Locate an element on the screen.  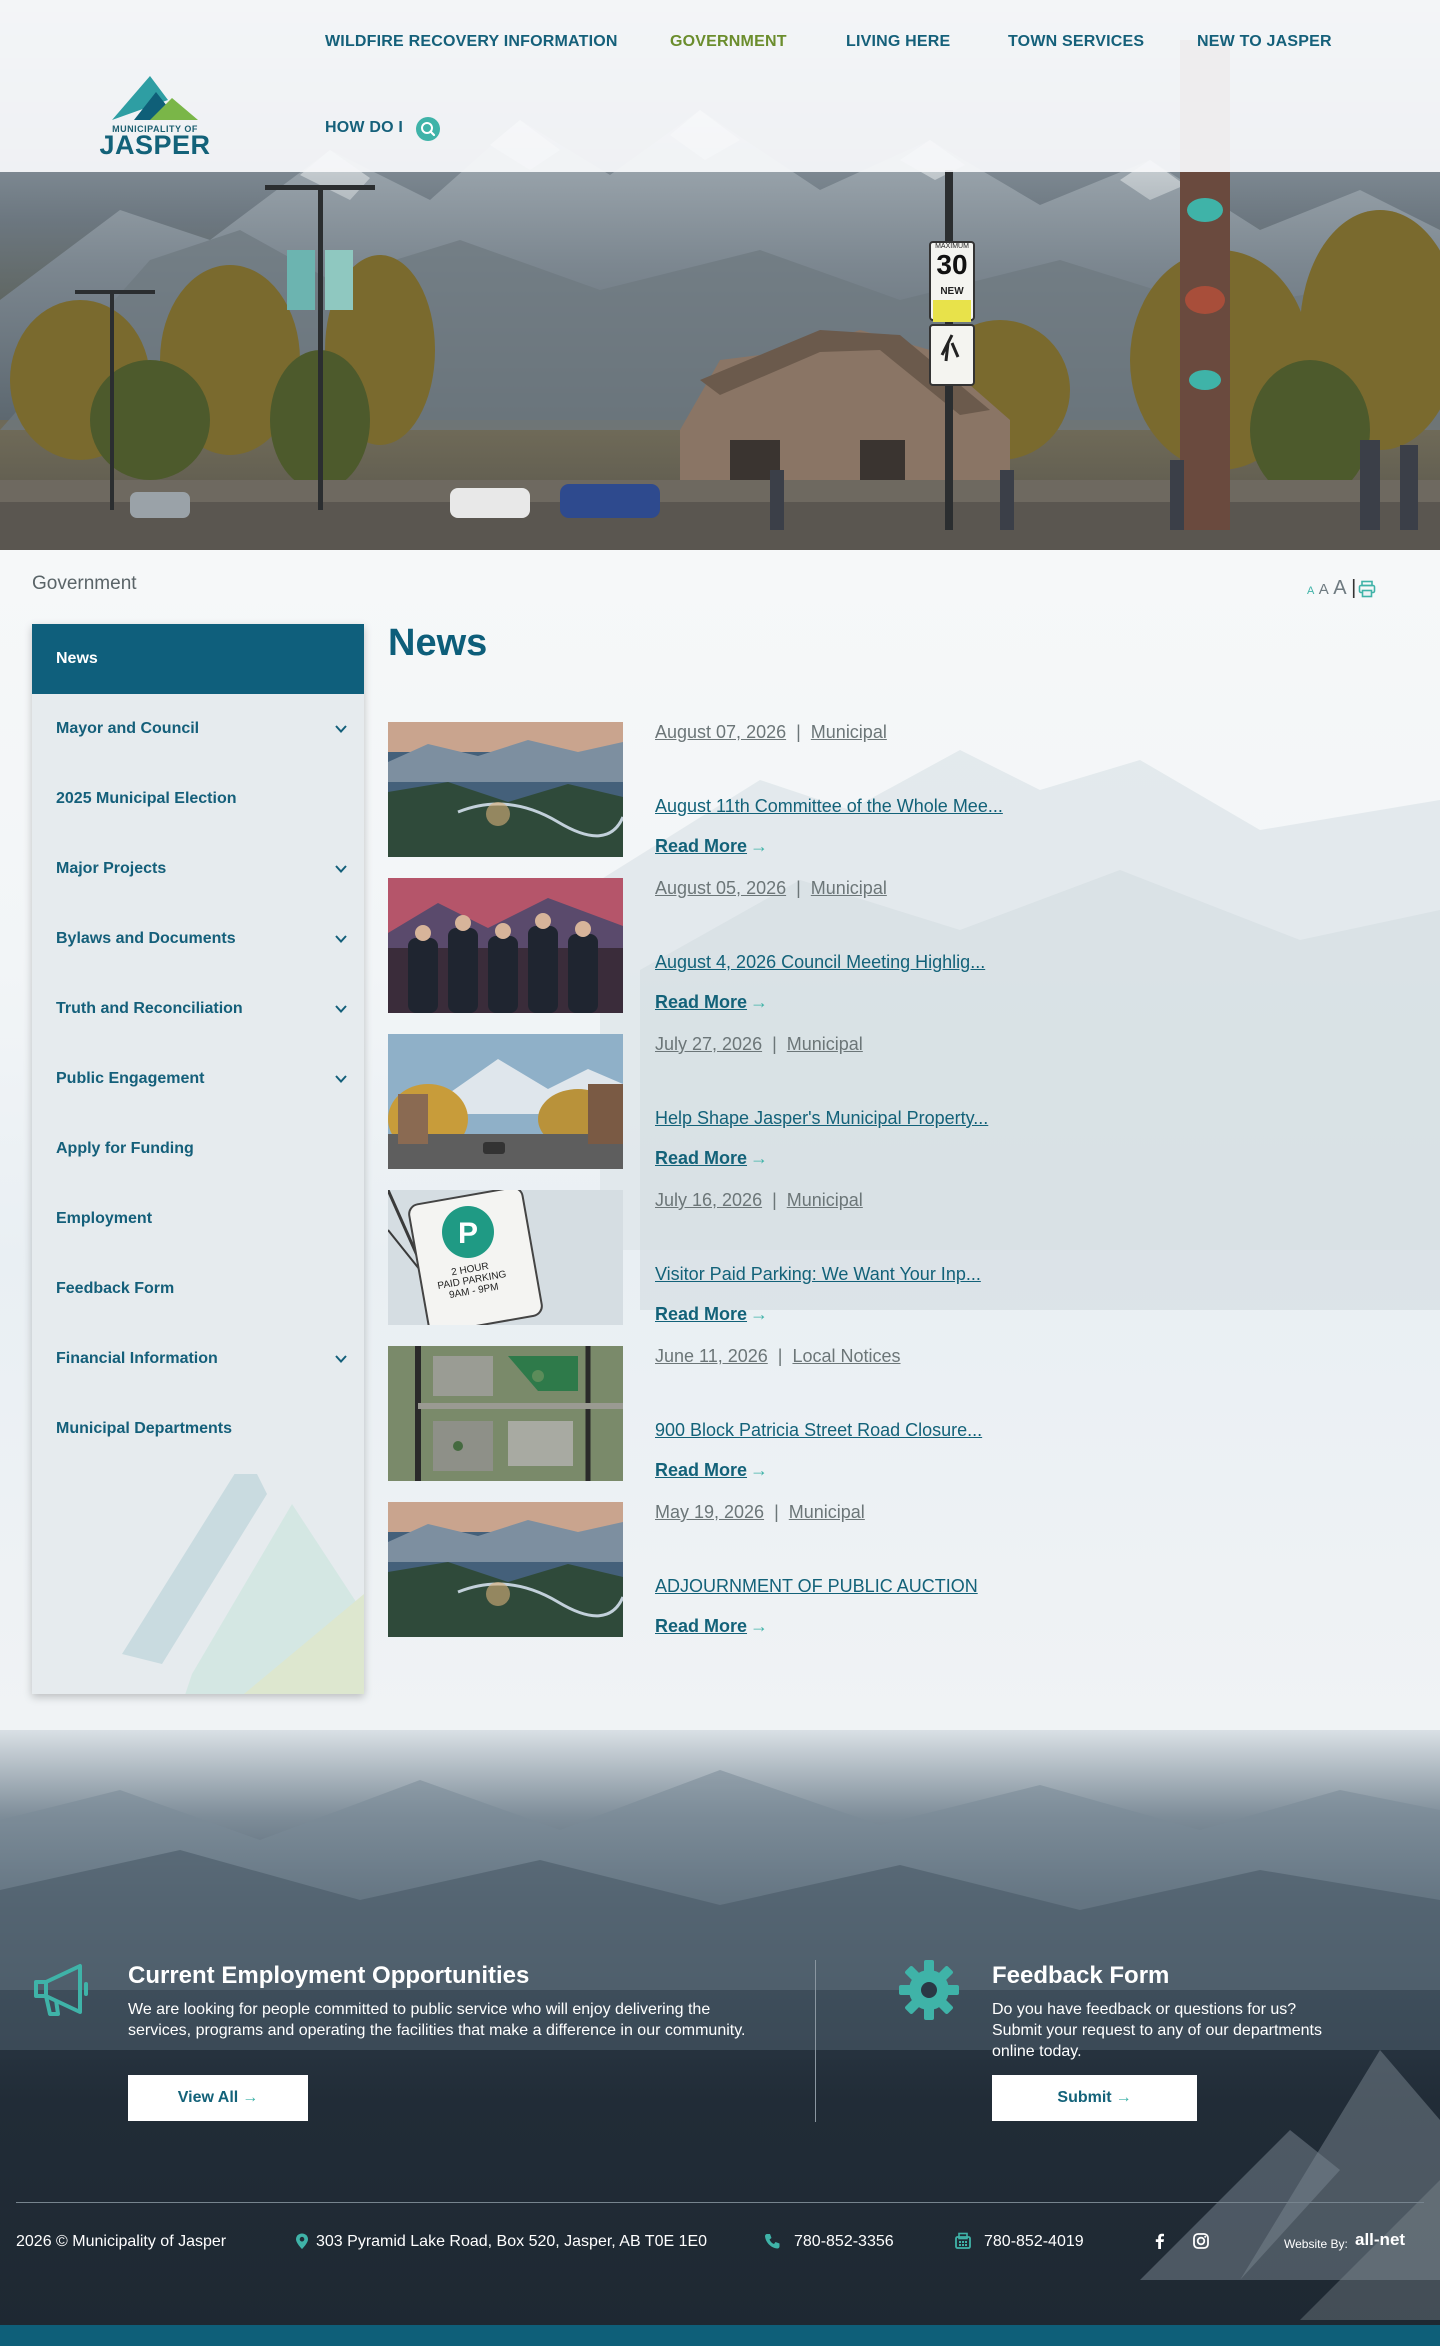
fax-icon is located at coordinates (963, 2240).